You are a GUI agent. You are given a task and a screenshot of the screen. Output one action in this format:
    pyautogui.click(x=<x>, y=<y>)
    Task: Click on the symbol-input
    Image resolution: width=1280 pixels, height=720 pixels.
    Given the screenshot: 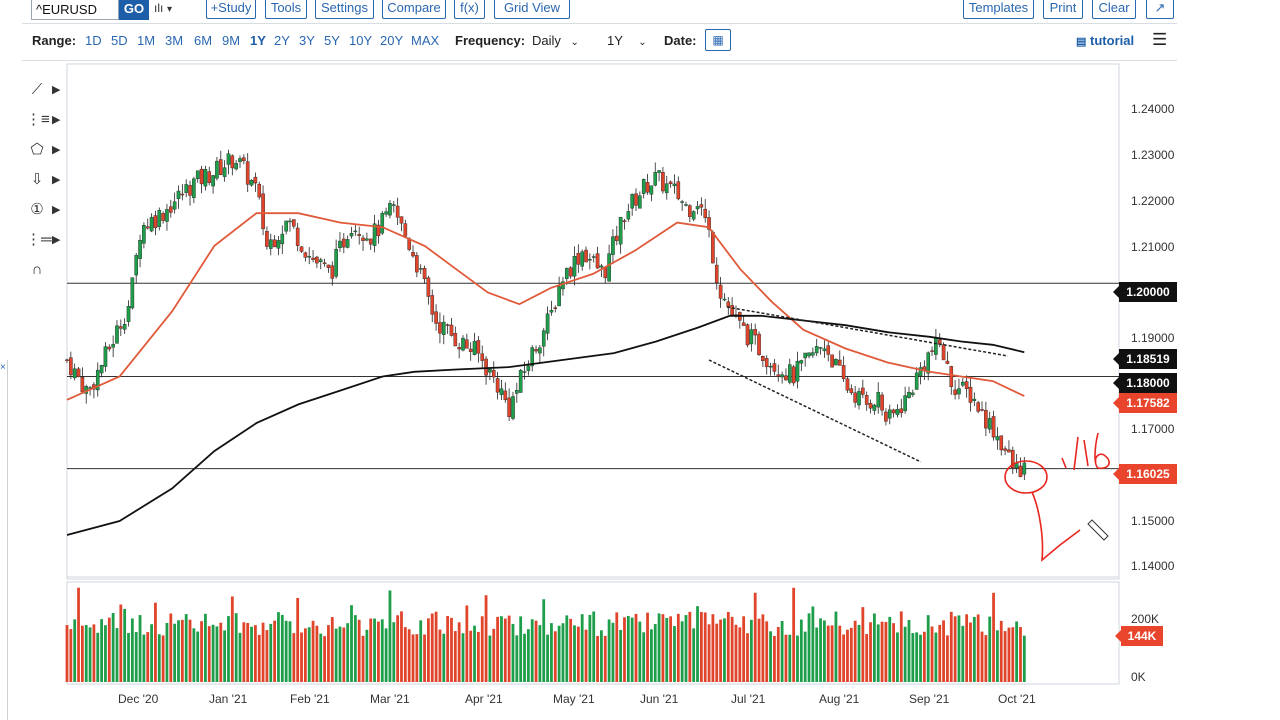 What is the action you would take?
    pyautogui.click(x=75, y=10)
    